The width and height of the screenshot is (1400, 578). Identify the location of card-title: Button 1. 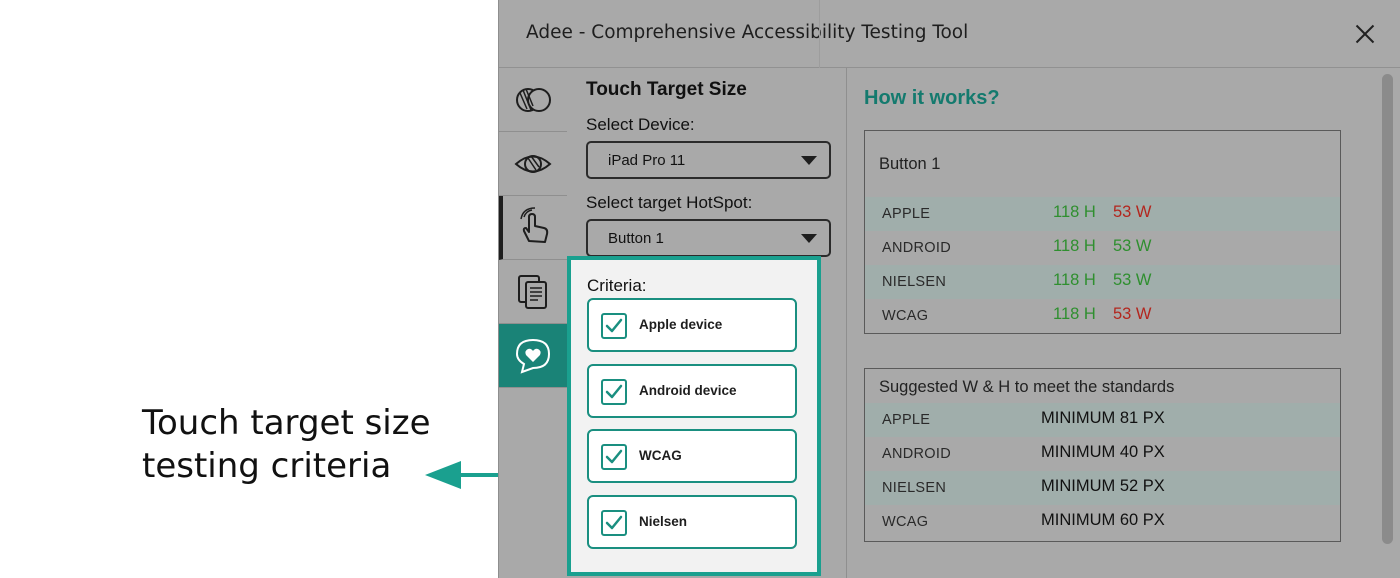
(910, 164).